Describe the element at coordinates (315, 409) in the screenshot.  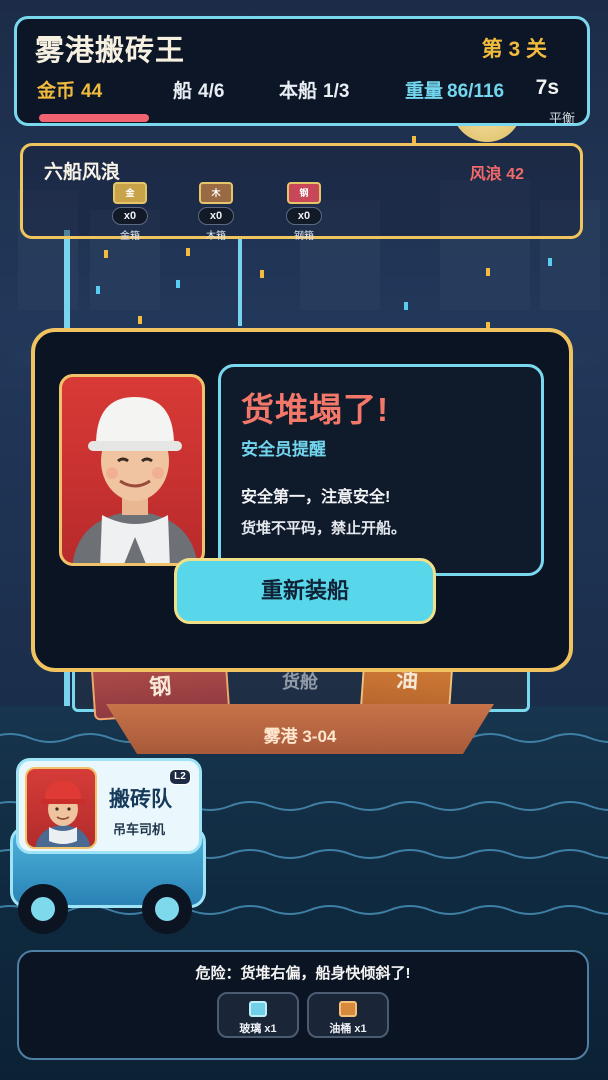
I see `dialog-title: 货堆塌了!` at that location.